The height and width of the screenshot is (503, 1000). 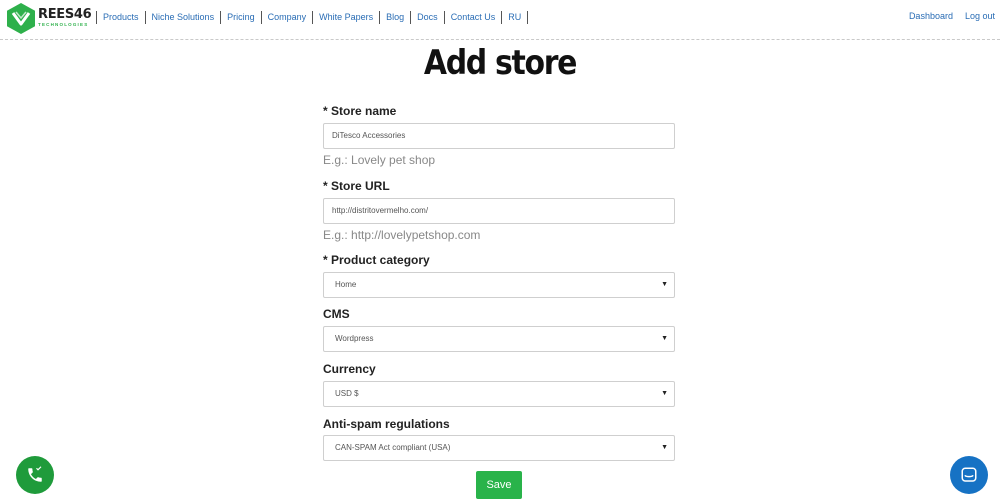 I want to click on chat-widget-button, so click(x=969, y=475).